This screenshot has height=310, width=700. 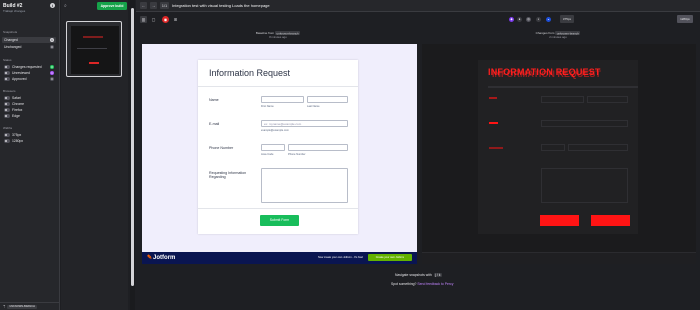 I want to click on branch-name: UNKNOWN-BRANCH, so click(x=22, y=306).